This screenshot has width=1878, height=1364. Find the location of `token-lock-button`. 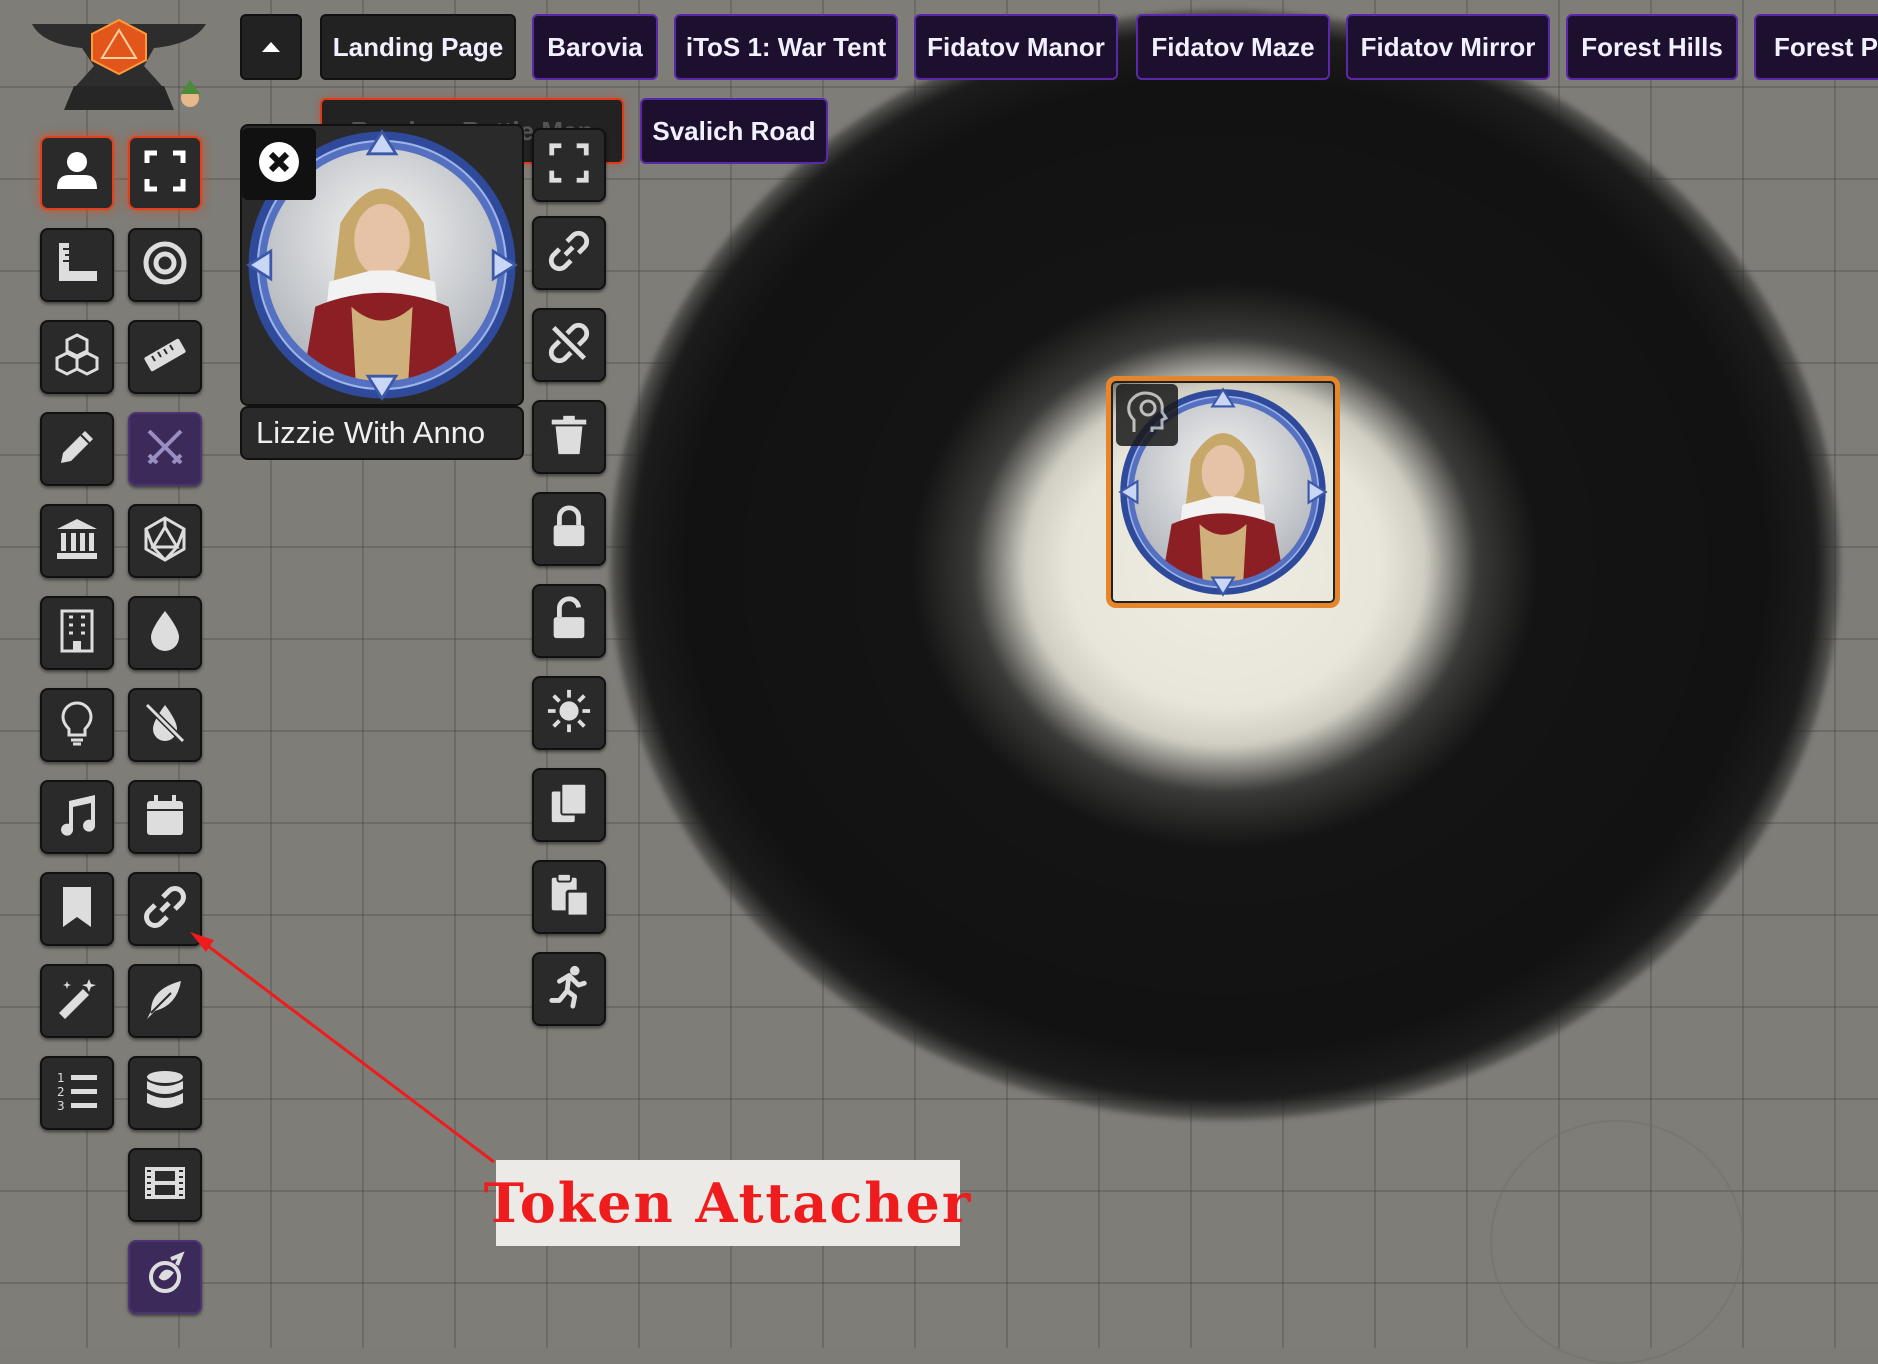

token-lock-button is located at coordinates (569, 529).